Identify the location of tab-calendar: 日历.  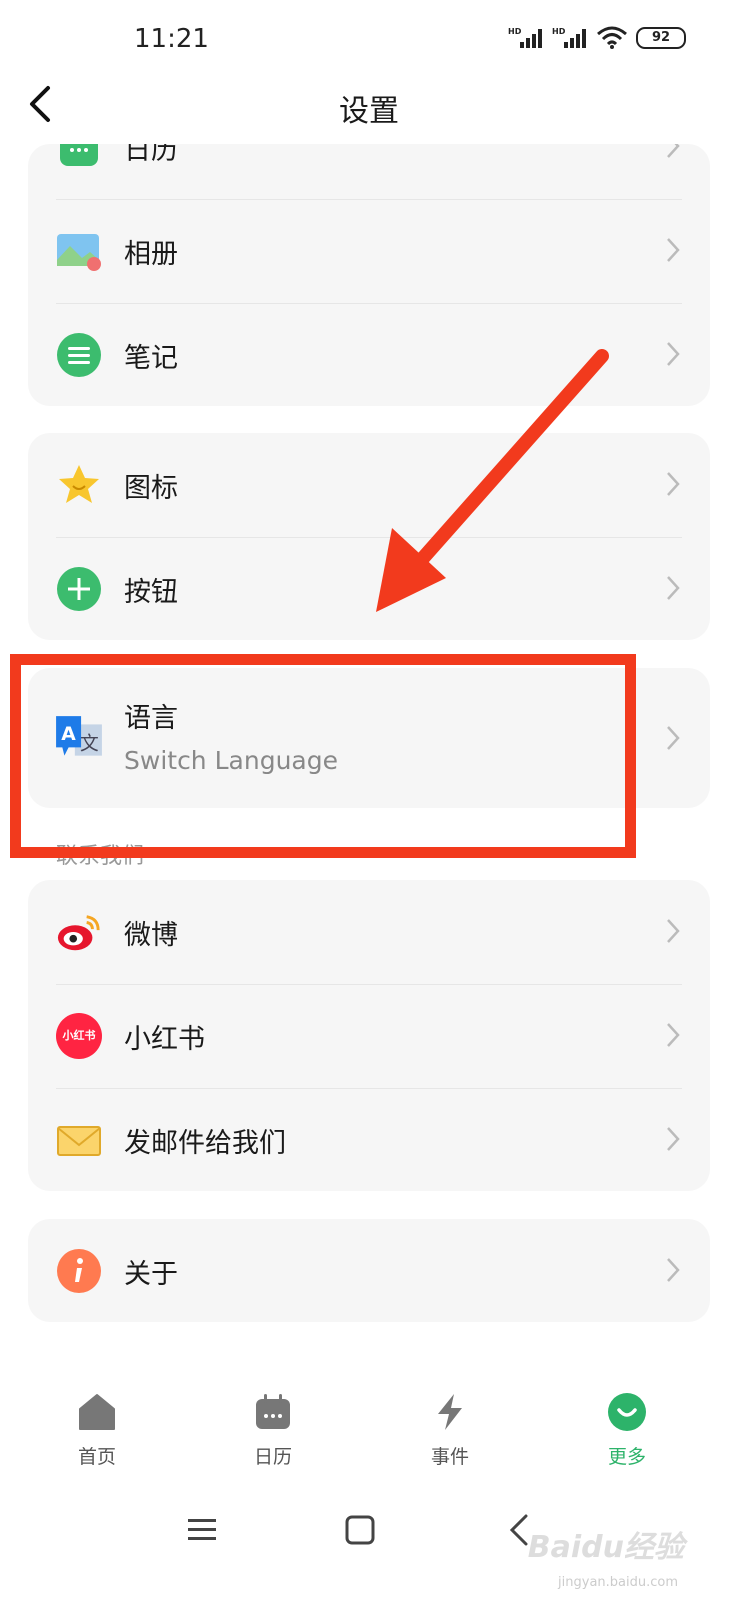
(273, 1432).